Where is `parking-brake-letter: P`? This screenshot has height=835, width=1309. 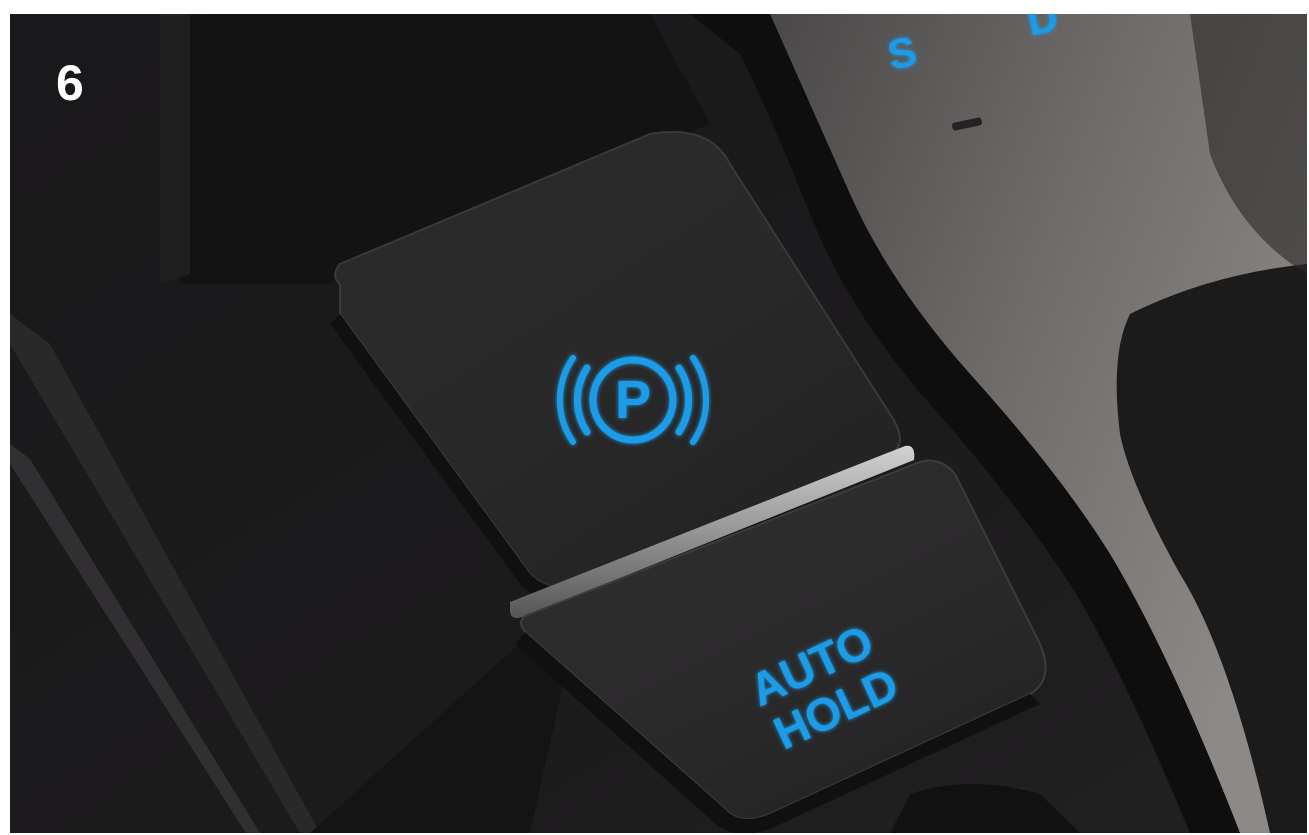
parking-brake-letter: P is located at coordinates (633, 400).